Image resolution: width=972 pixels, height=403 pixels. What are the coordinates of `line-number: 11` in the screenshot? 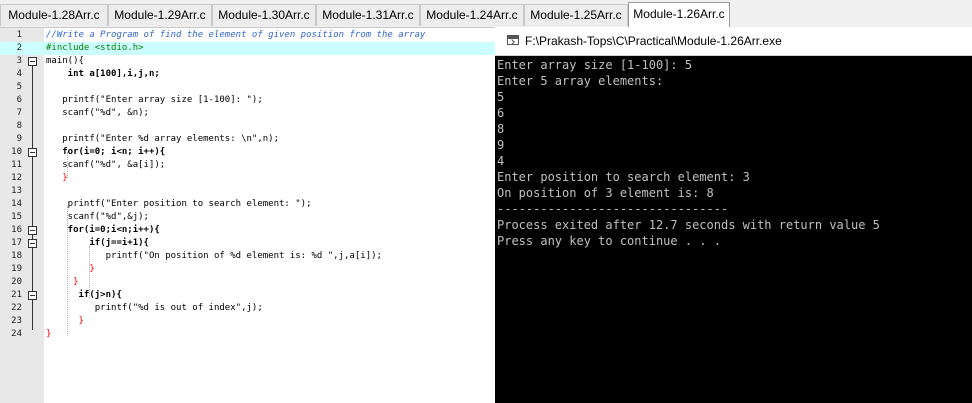 It's located at (16, 165).